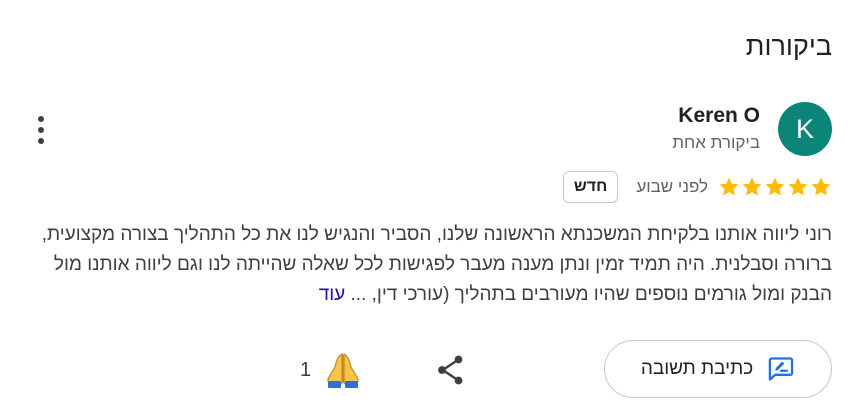  I want to click on share-icon, so click(450, 370).